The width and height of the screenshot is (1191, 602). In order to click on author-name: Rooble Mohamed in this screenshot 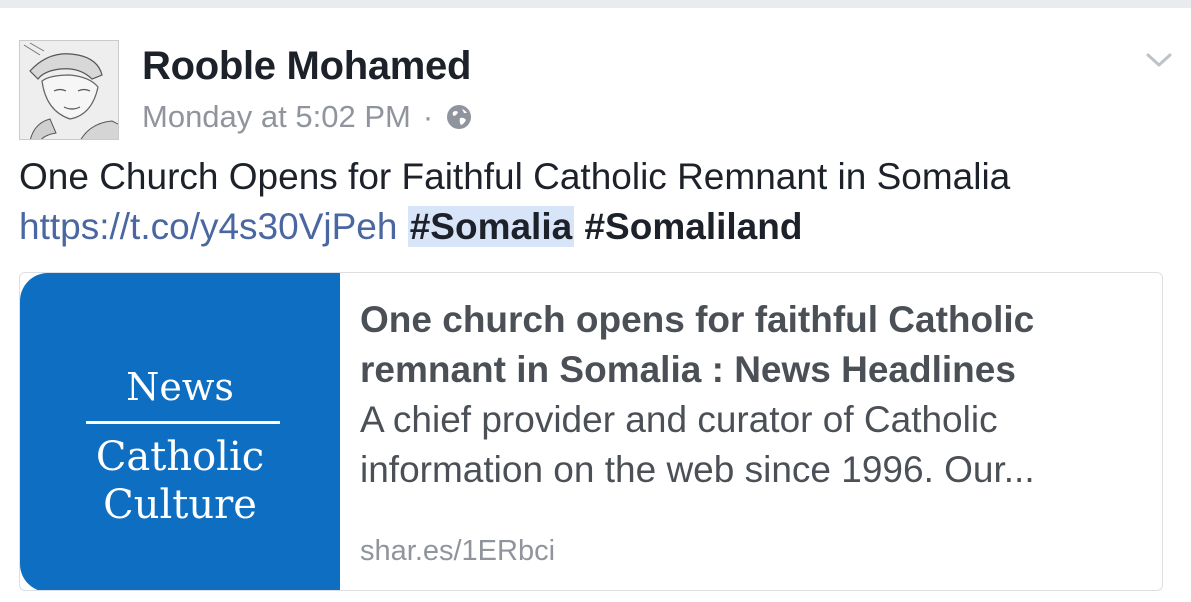, I will do `click(306, 66)`.